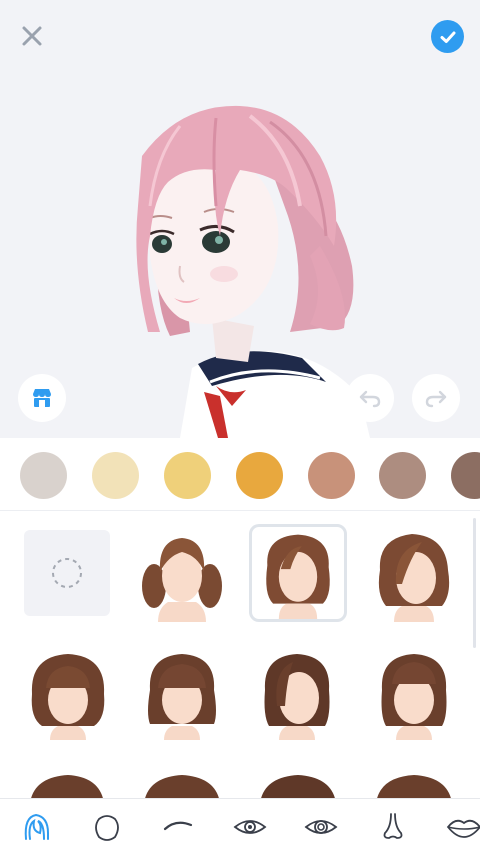  I want to click on hairstyle-side-swept-bob, so click(414, 574).